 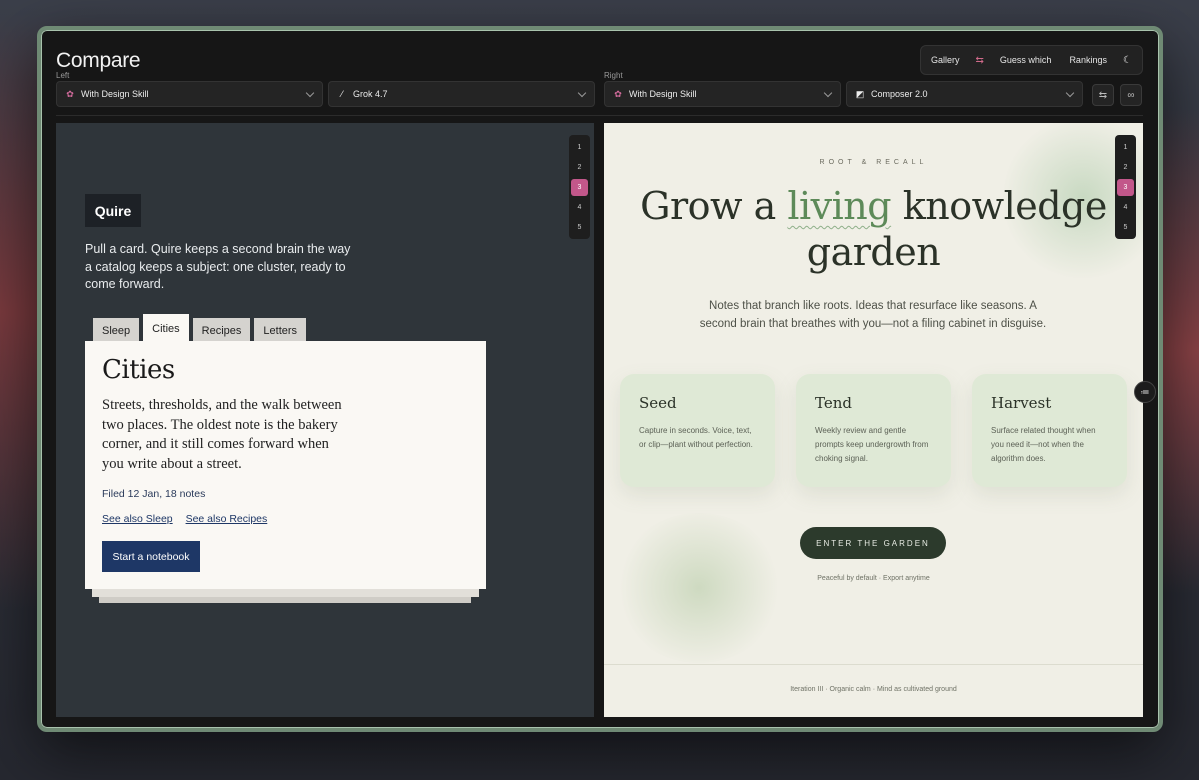 I want to click on left-page-3: 3, so click(x=579, y=187).